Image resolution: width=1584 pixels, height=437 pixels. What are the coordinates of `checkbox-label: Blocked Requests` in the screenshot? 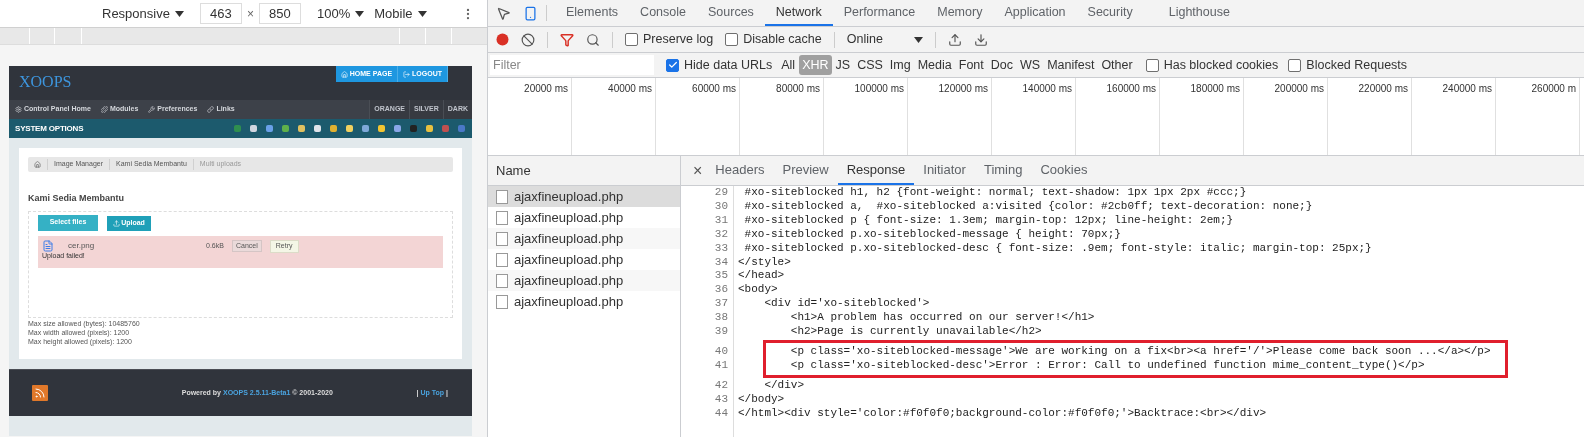 It's located at (1357, 65).